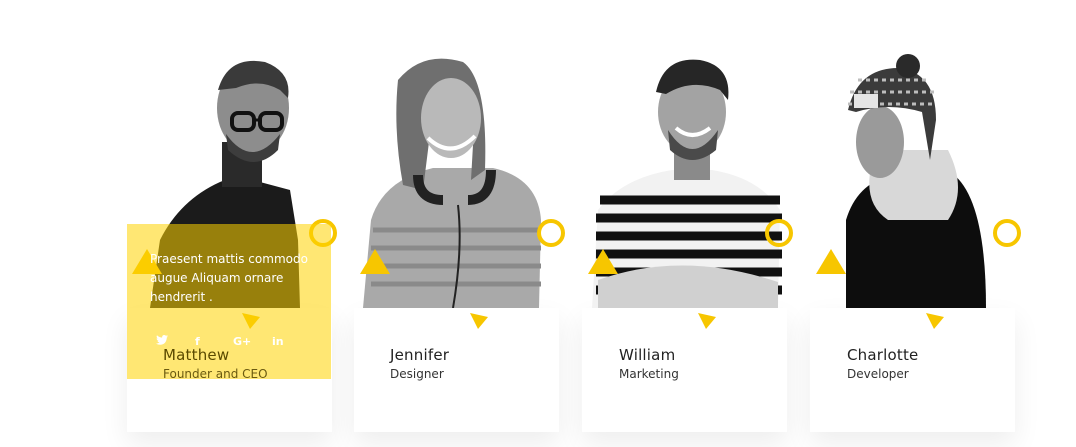 Image resolution: width=1076 pixels, height=447 pixels. I want to click on member-role: Designer, so click(417, 374).